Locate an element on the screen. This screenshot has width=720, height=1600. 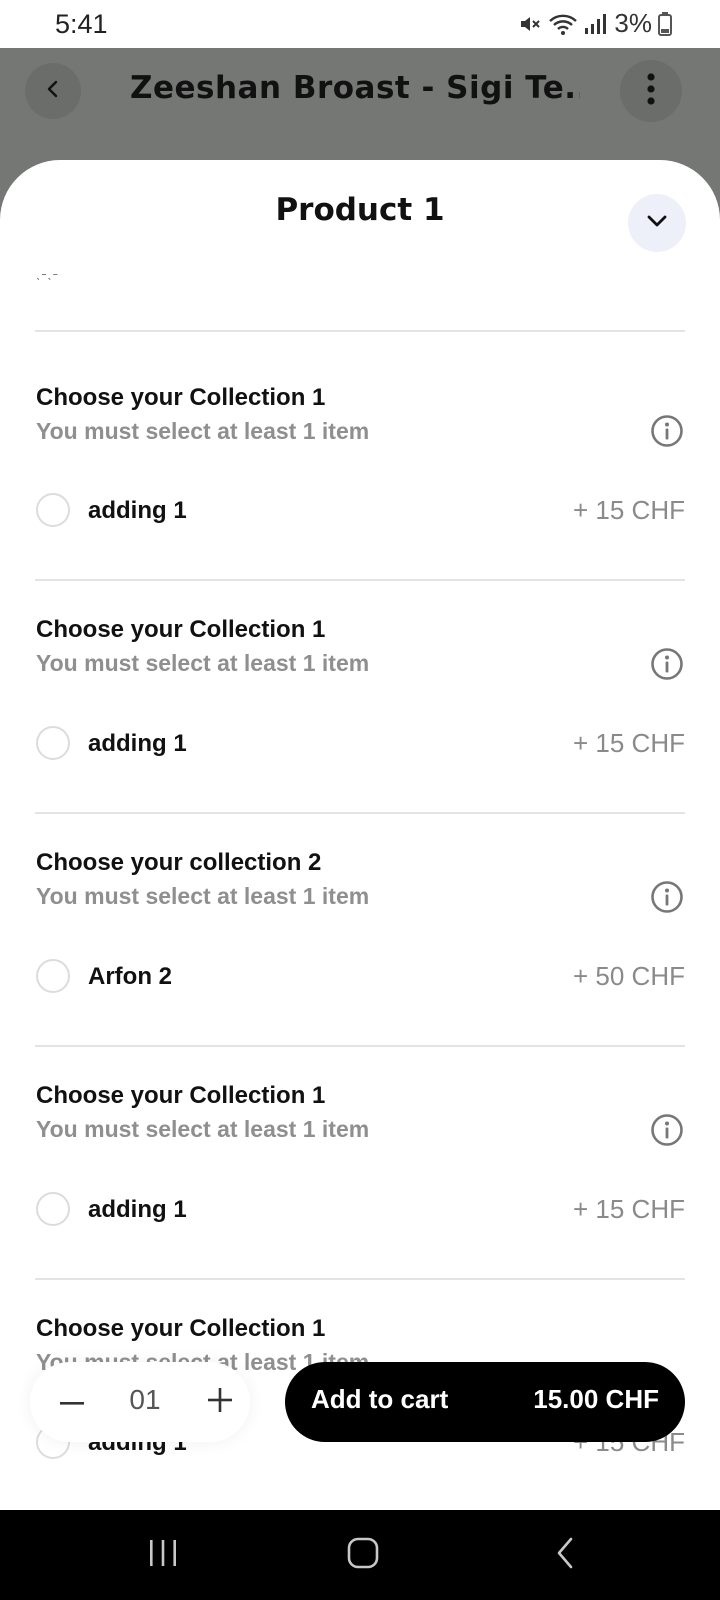
mute-icon is located at coordinates (530, 24).